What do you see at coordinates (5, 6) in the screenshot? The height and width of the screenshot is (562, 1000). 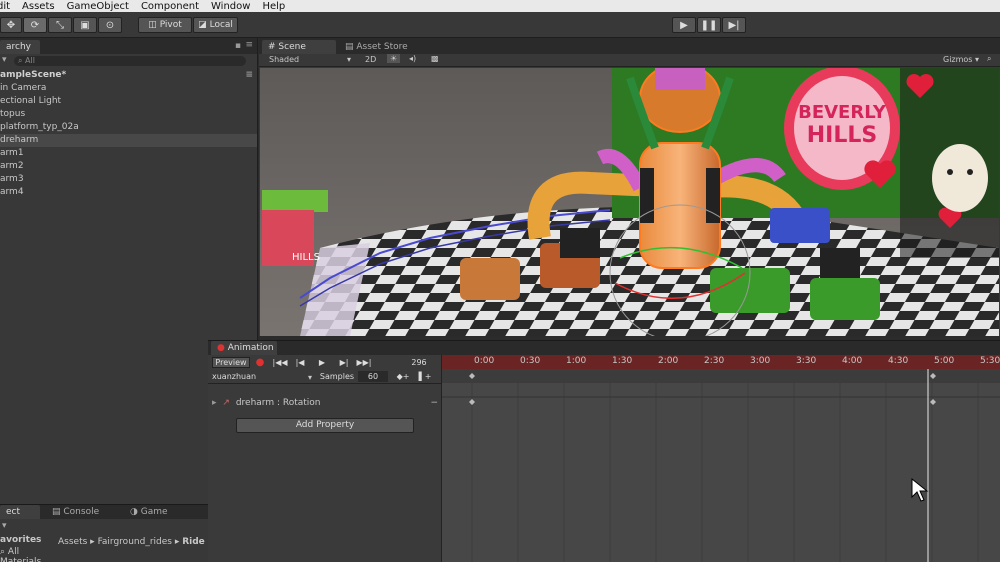 I see `menu-edit: dit` at bounding box center [5, 6].